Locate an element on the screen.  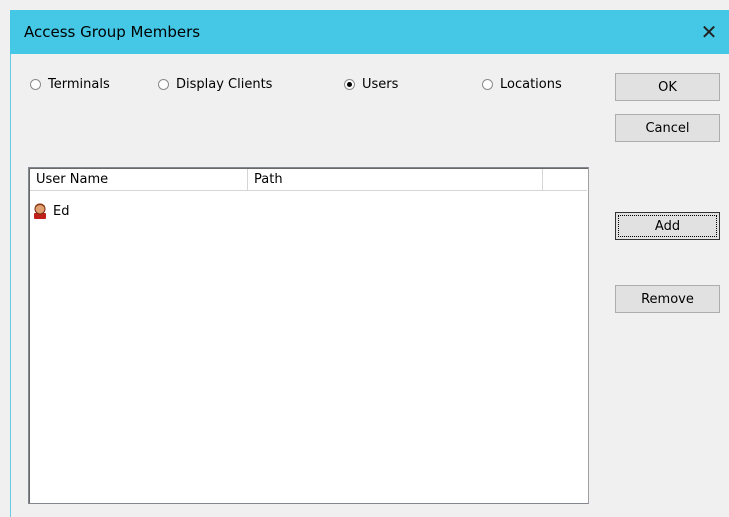
close-icon: ✕ is located at coordinates (709, 32).